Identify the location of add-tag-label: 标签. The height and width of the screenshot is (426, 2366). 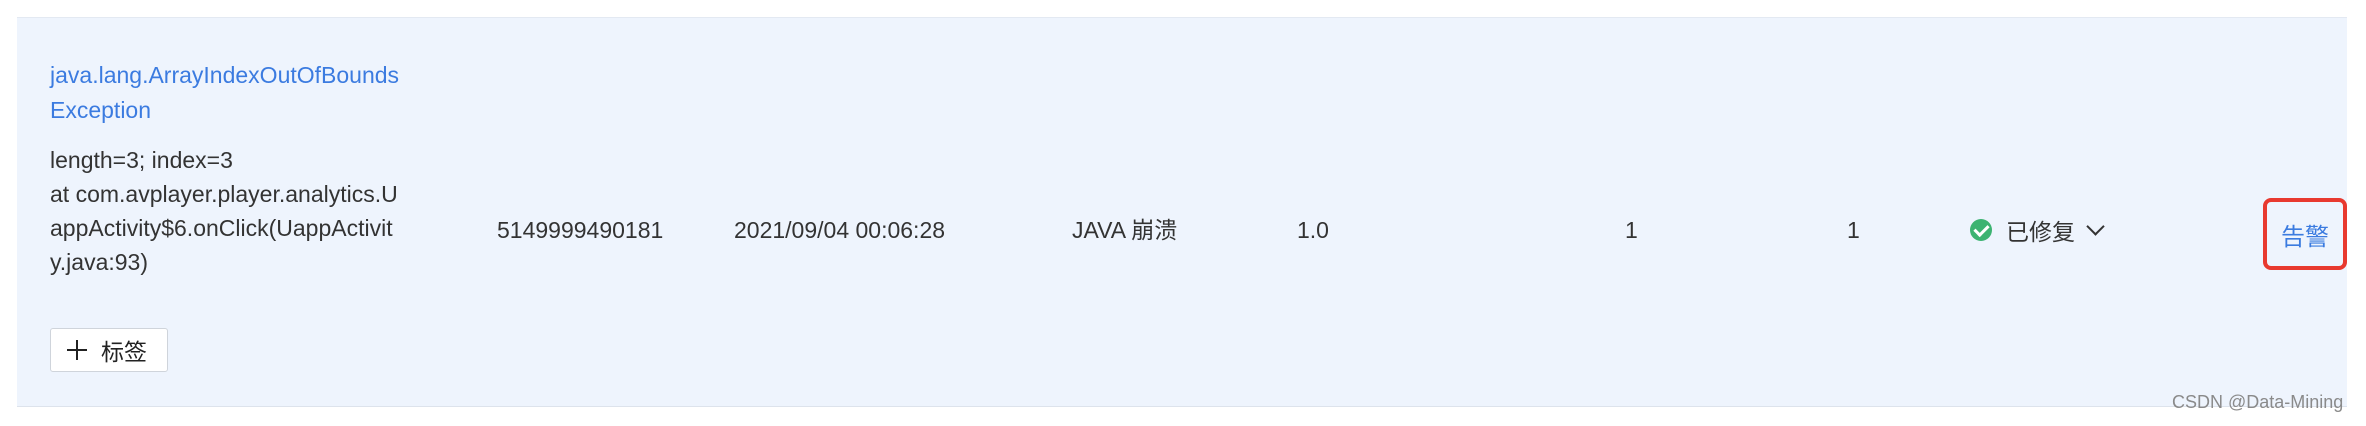
(124, 352).